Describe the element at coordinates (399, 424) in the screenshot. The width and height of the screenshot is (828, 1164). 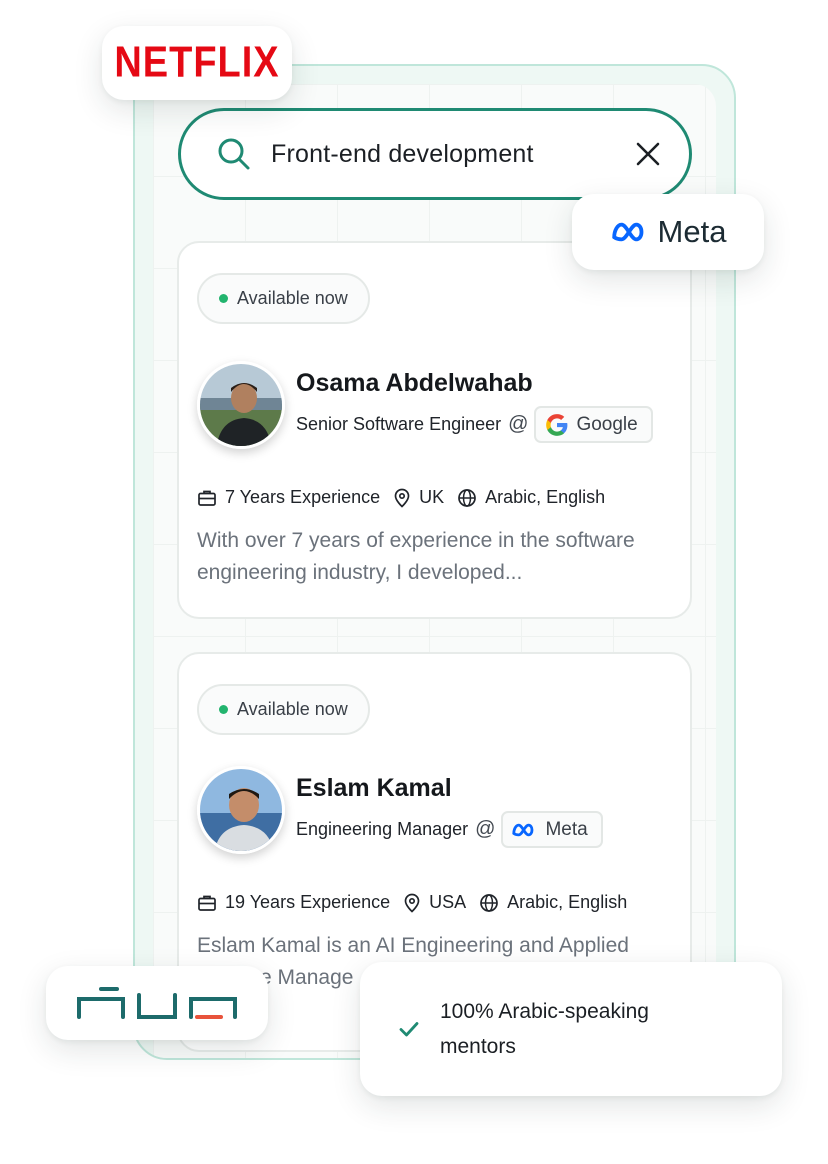
I see `role-title: Senior Software Engineer` at that location.